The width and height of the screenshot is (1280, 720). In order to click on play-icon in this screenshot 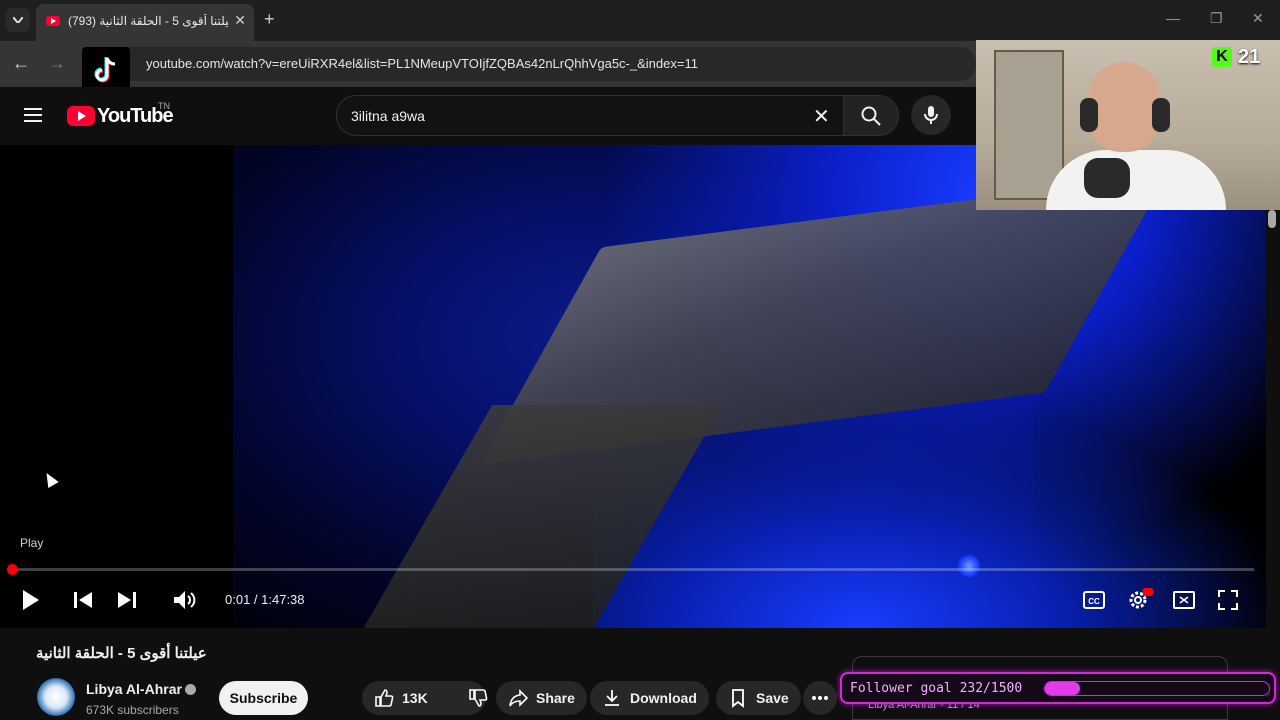, I will do `click(31, 600)`.